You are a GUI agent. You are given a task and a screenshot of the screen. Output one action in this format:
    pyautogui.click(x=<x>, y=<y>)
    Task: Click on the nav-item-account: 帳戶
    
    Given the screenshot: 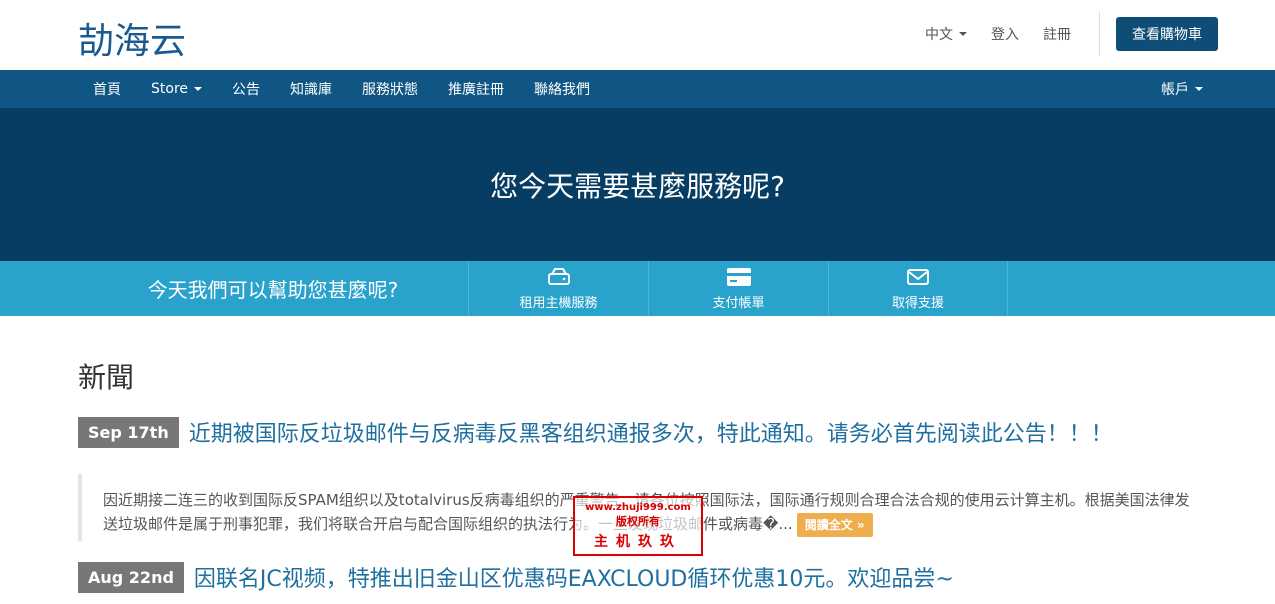 What is the action you would take?
    pyautogui.click(x=1182, y=89)
    